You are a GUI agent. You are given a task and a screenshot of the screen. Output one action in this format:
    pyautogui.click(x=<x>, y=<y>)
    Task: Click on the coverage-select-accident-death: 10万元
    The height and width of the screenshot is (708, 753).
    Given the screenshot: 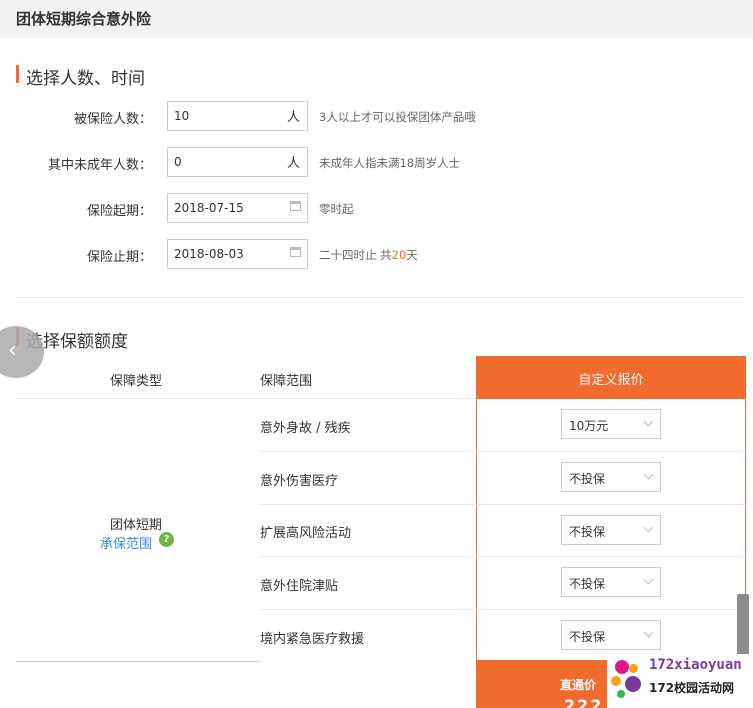 What is the action you would take?
    pyautogui.click(x=611, y=424)
    